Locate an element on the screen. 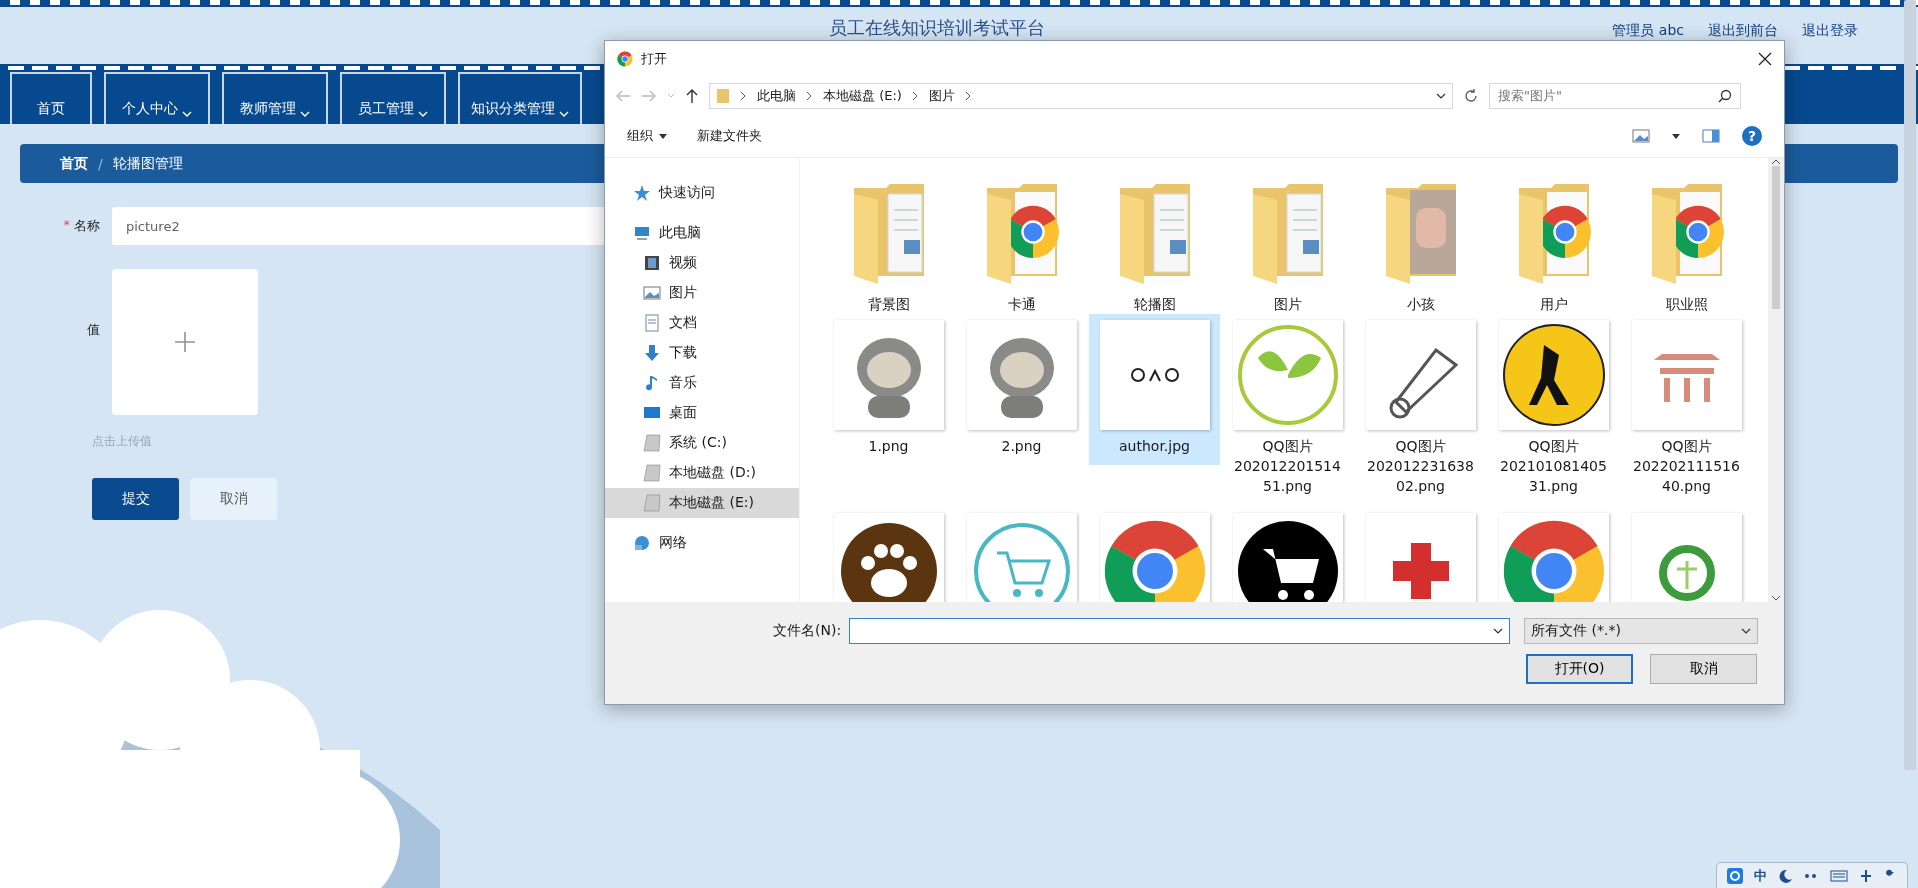 The height and width of the screenshot is (888, 1918). file-name: 轮播图 is located at coordinates (1154, 304).